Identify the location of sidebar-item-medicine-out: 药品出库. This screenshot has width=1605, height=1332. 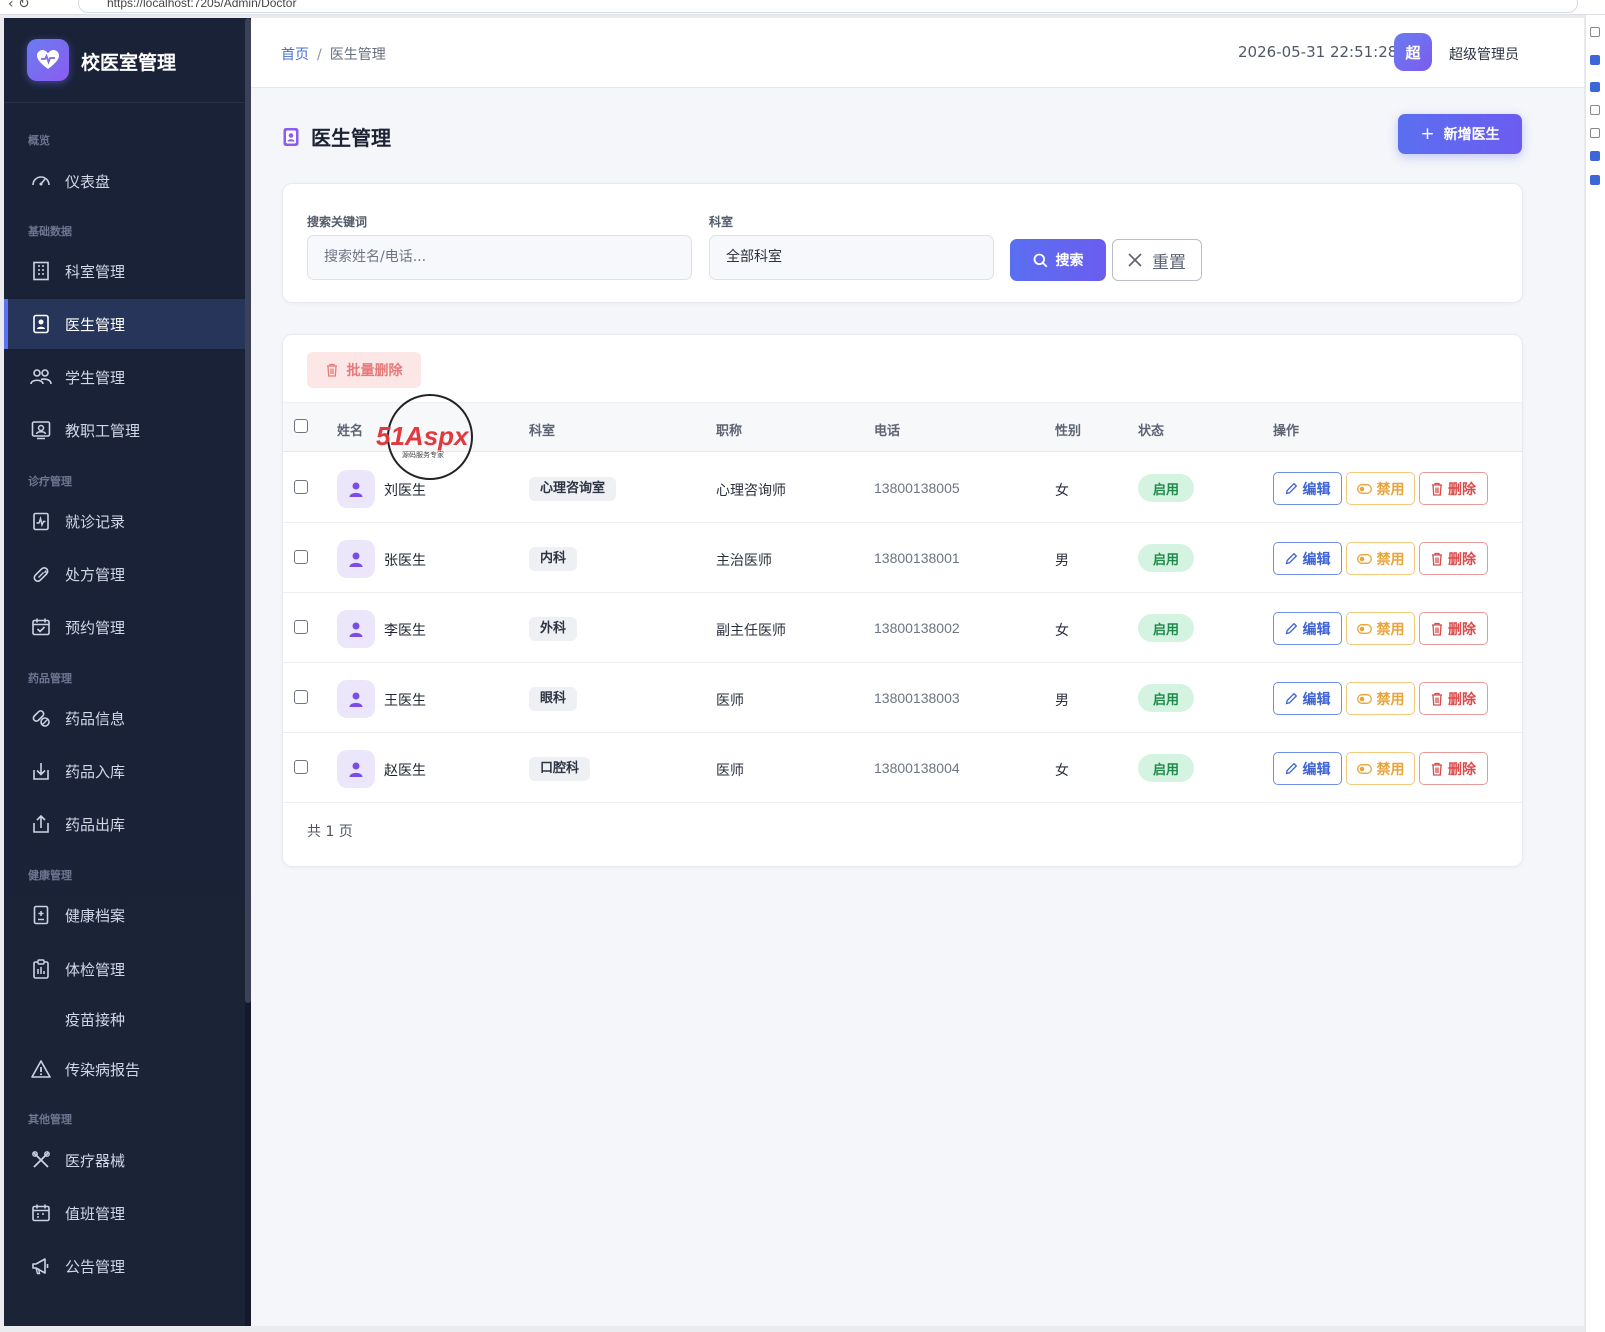
(125, 824).